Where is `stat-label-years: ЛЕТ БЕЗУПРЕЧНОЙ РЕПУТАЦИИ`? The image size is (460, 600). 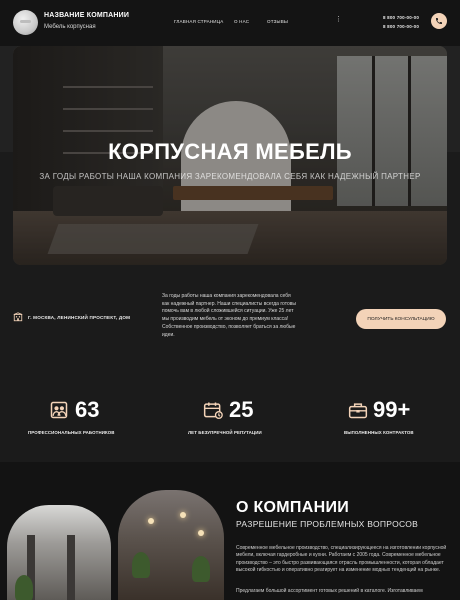
stat-label-years: ЛЕТ БЕЗУПРЕЧНОЙ РЕПУТАЦИИ is located at coordinates (225, 432).